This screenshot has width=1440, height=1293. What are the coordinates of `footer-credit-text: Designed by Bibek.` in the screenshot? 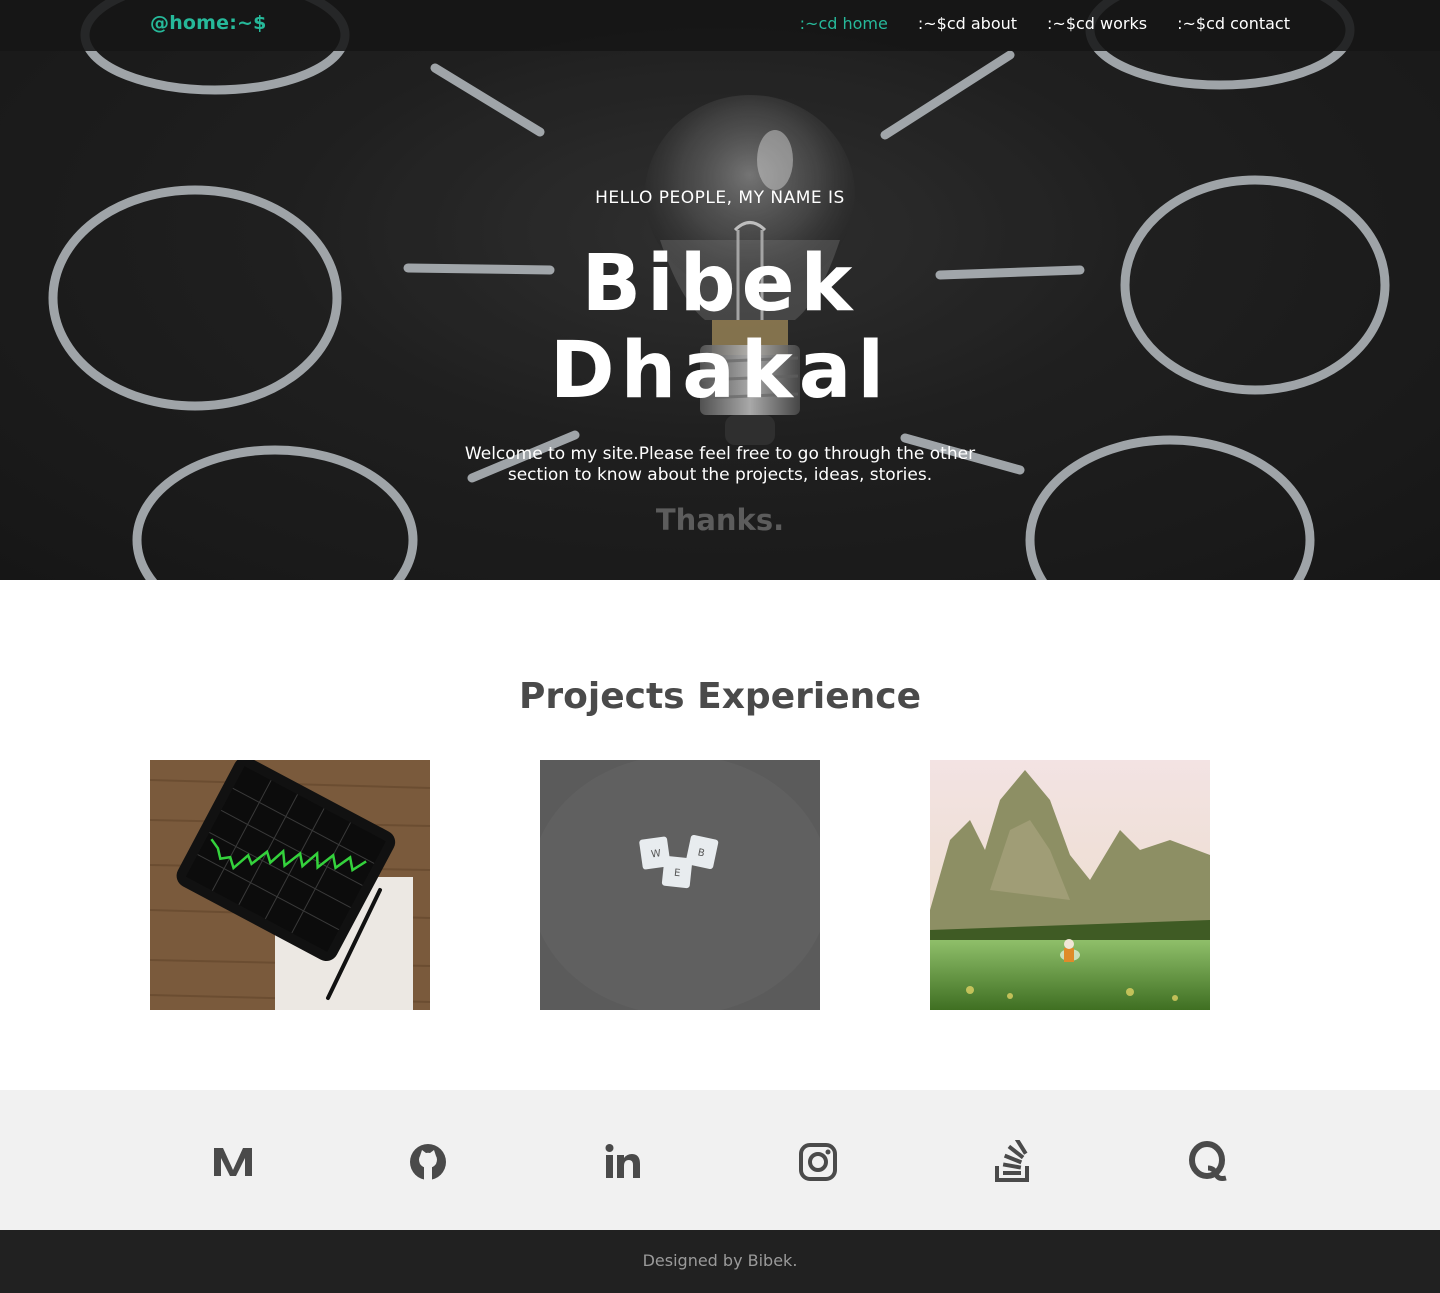 It's located at (720, 1260).